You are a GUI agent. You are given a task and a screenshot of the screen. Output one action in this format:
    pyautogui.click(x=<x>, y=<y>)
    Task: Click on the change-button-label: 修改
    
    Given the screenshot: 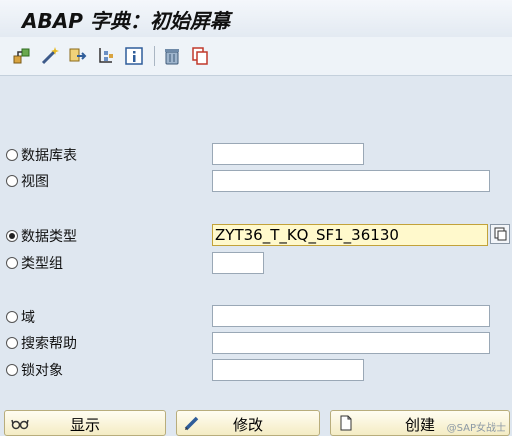 What is the action you would take?
    pyautogui.click(x=247, y=425)
    